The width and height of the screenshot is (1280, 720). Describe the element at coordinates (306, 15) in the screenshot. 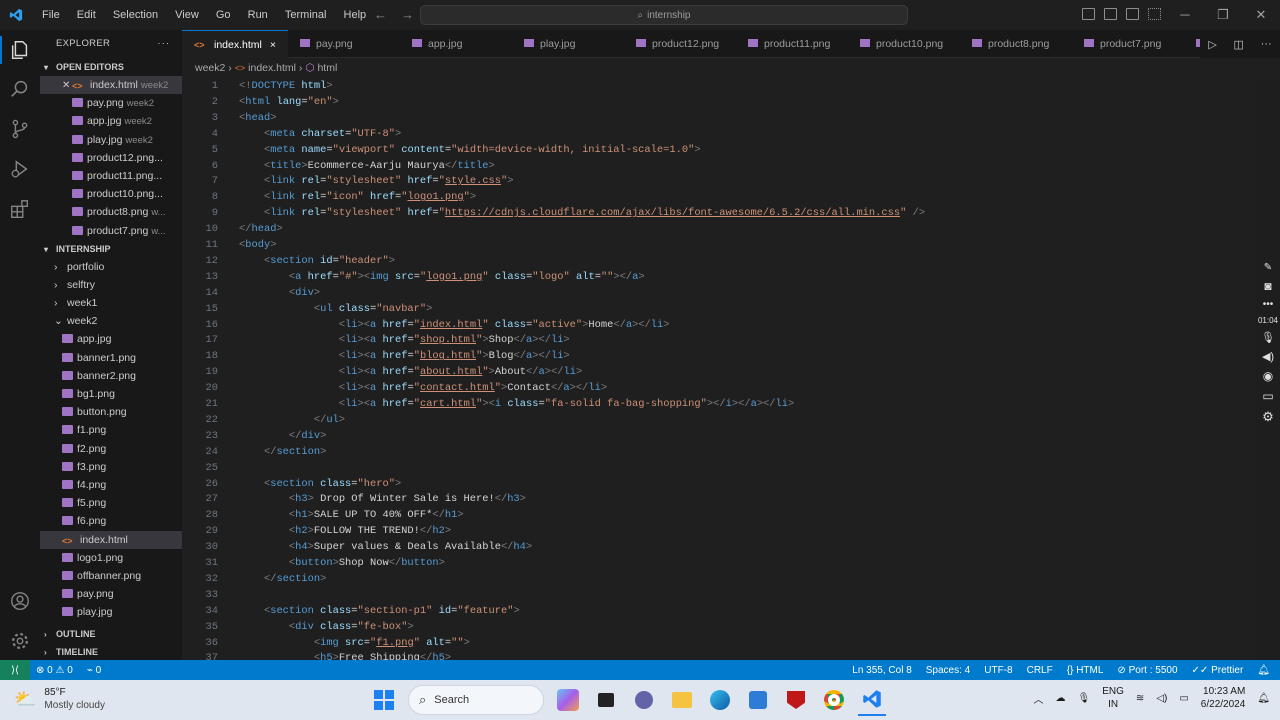

I see `menu-terminal: Terminal` at that location.